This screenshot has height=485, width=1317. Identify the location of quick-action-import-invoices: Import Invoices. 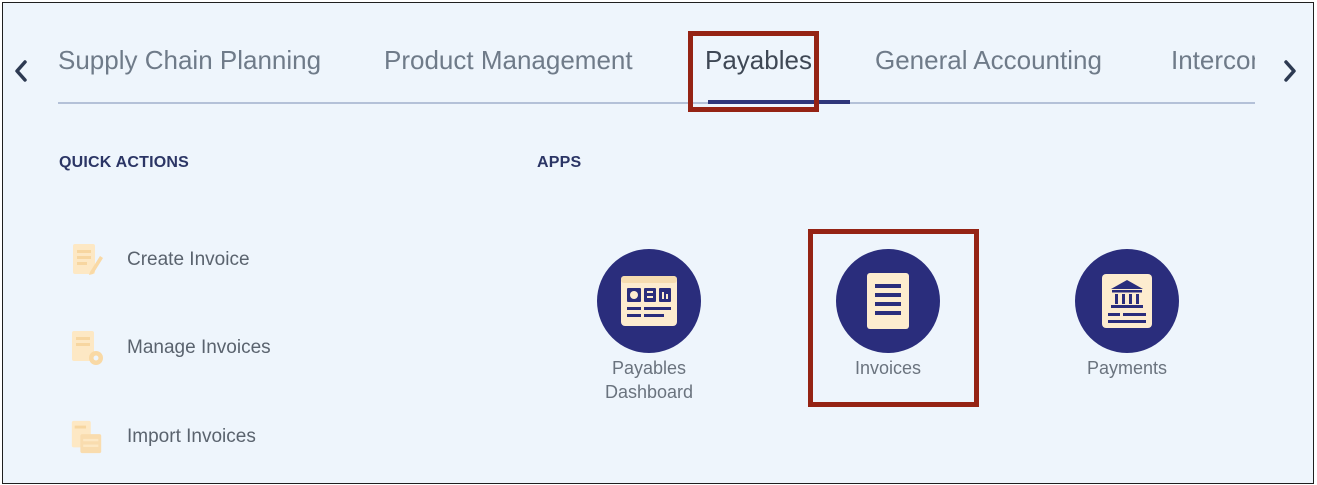
(162, 437).